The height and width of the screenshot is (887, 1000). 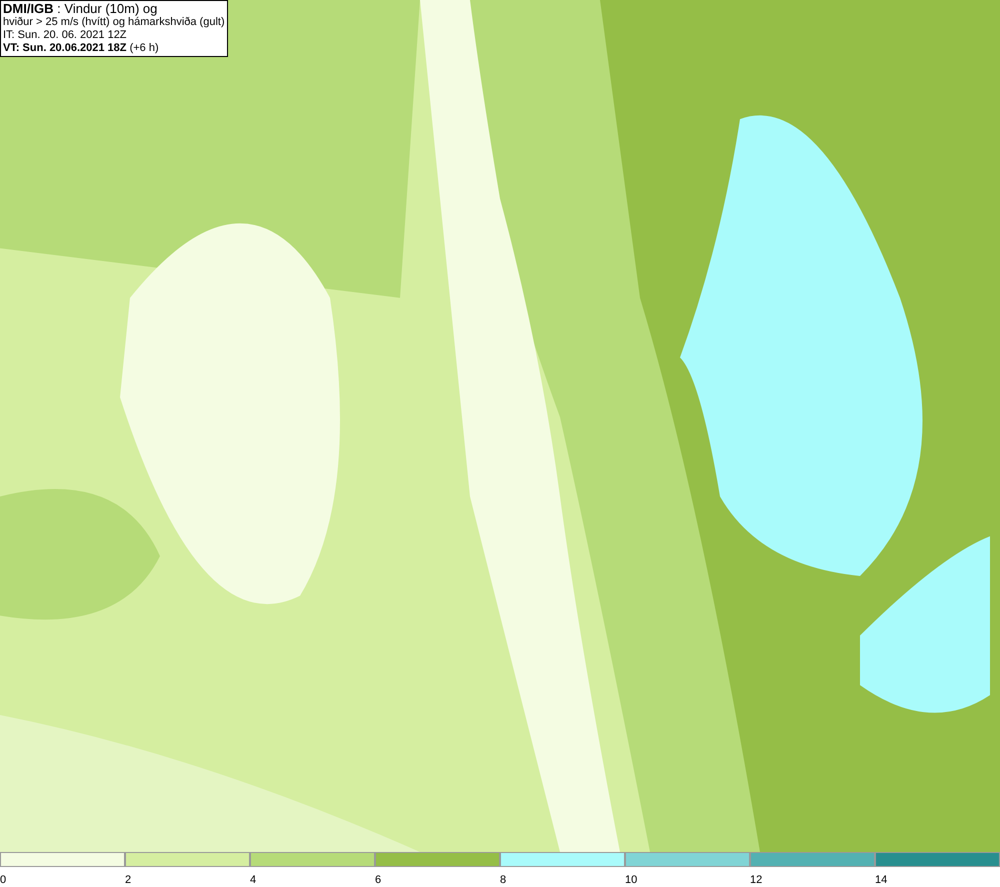 What do you see at coordinates (65, 35) in the screenshot?
I see `title-line: IT: Sun. 20. 06. 2021 12Z` at bounding box center [65, 35].